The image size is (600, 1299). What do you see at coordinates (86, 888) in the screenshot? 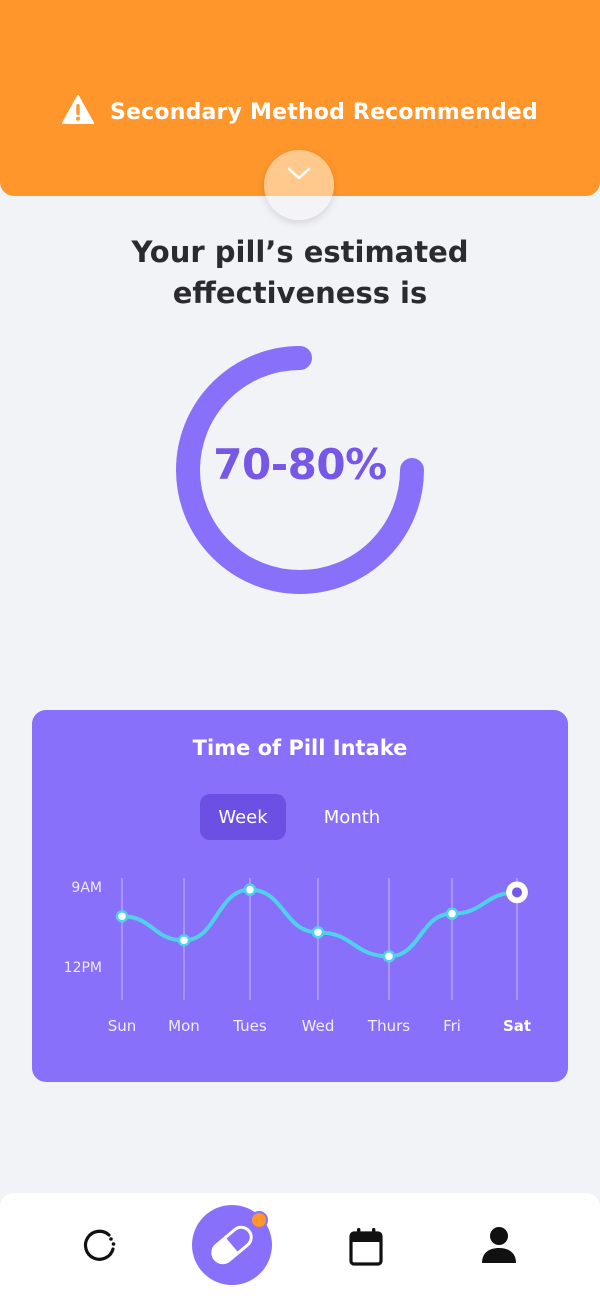
I see `y-tick-label: 9AM` at bounding box center [86, 888].